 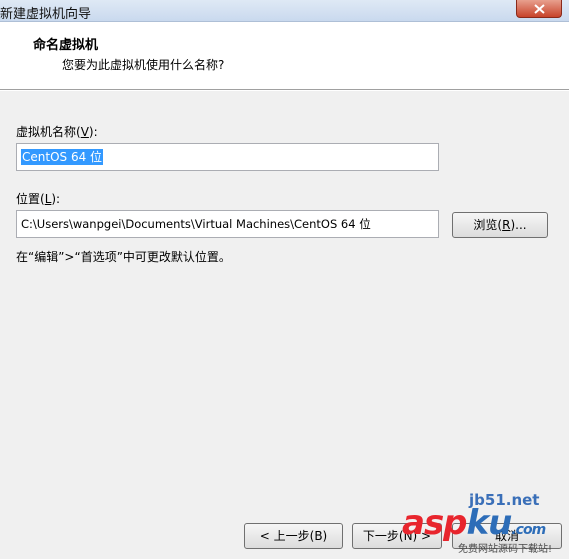 What do you see at coordinates (474, 523) in the screenshot?
I see `watermark-logo: aspku.com` at bounding box center [474, 523].